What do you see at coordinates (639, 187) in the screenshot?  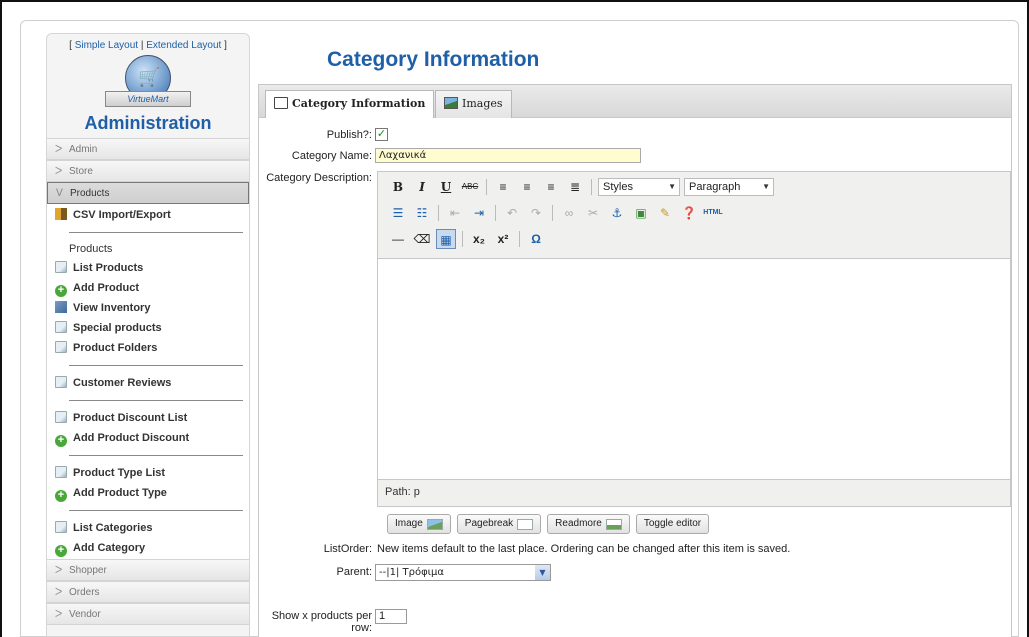 I see `styles-dropdown: Styles ▼` at bounding box center [639, 187].